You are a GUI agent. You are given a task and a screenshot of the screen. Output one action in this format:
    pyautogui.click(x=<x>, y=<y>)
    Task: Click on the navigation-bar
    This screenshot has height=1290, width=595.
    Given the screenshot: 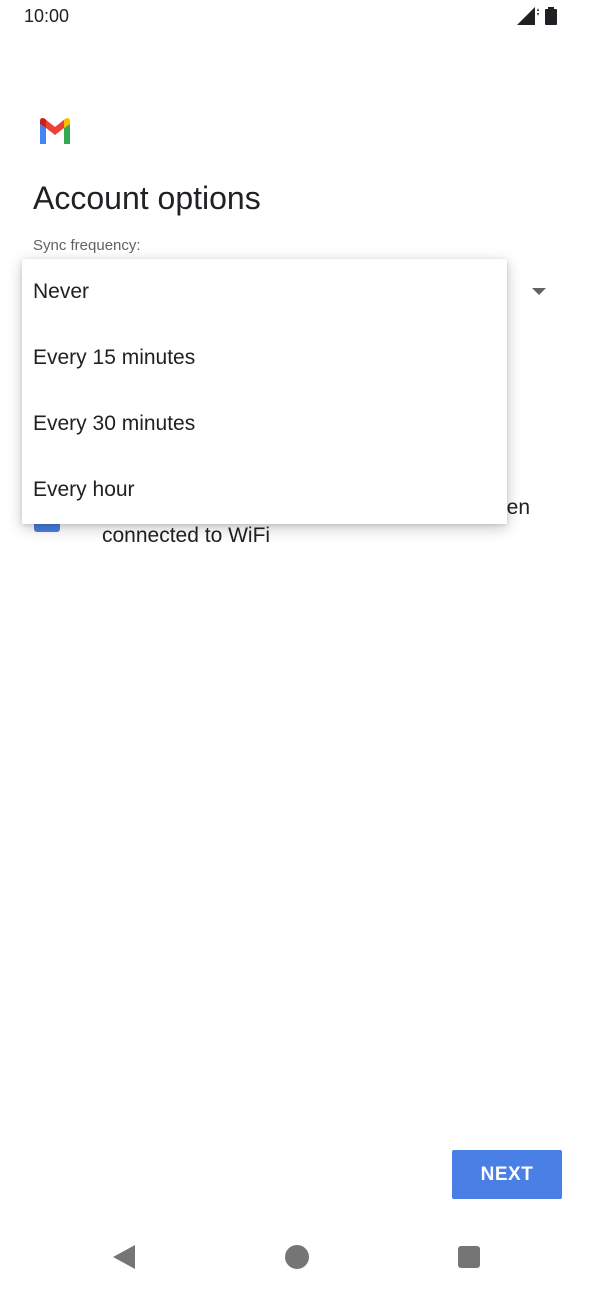 What is the action you would take?
    pyautogui.click(x=297, y=1257)
    